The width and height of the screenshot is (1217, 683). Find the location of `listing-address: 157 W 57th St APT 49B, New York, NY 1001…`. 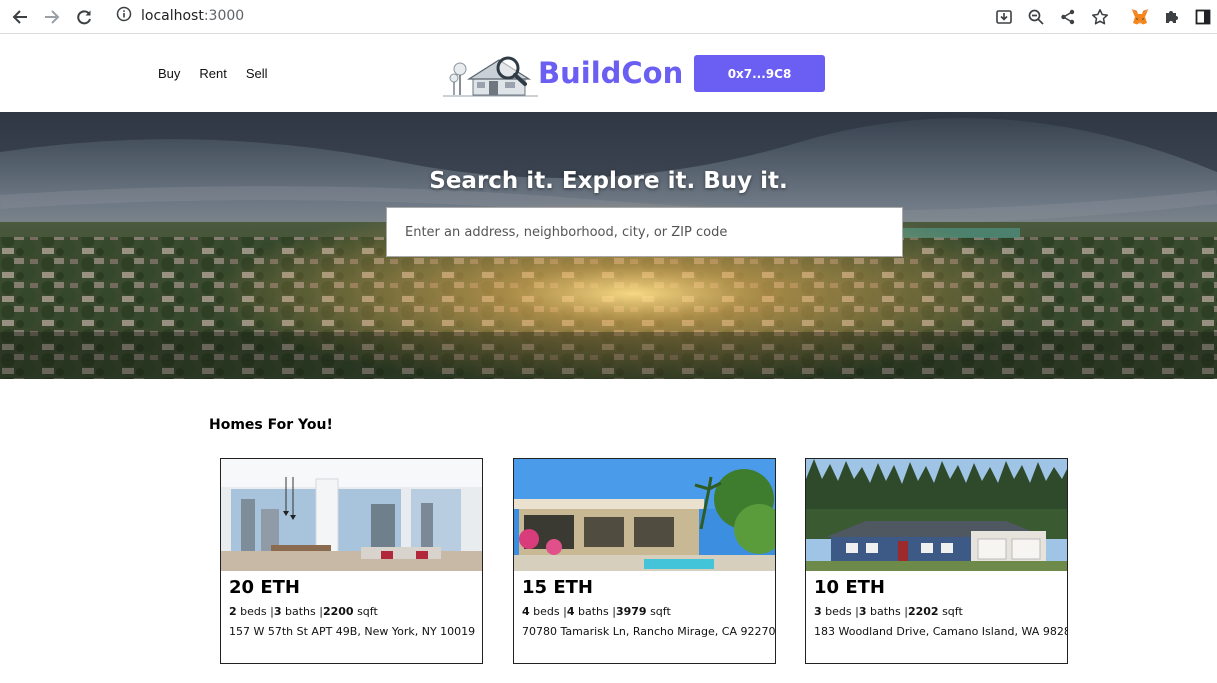

listing-address: 157 W 57th St APT 49B, New York, NY 1001… is located at coordinates (352, 631).